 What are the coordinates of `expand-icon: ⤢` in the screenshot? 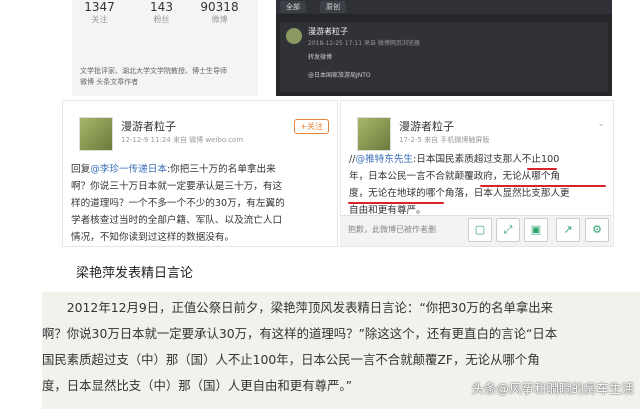 It's located at (508, 230).